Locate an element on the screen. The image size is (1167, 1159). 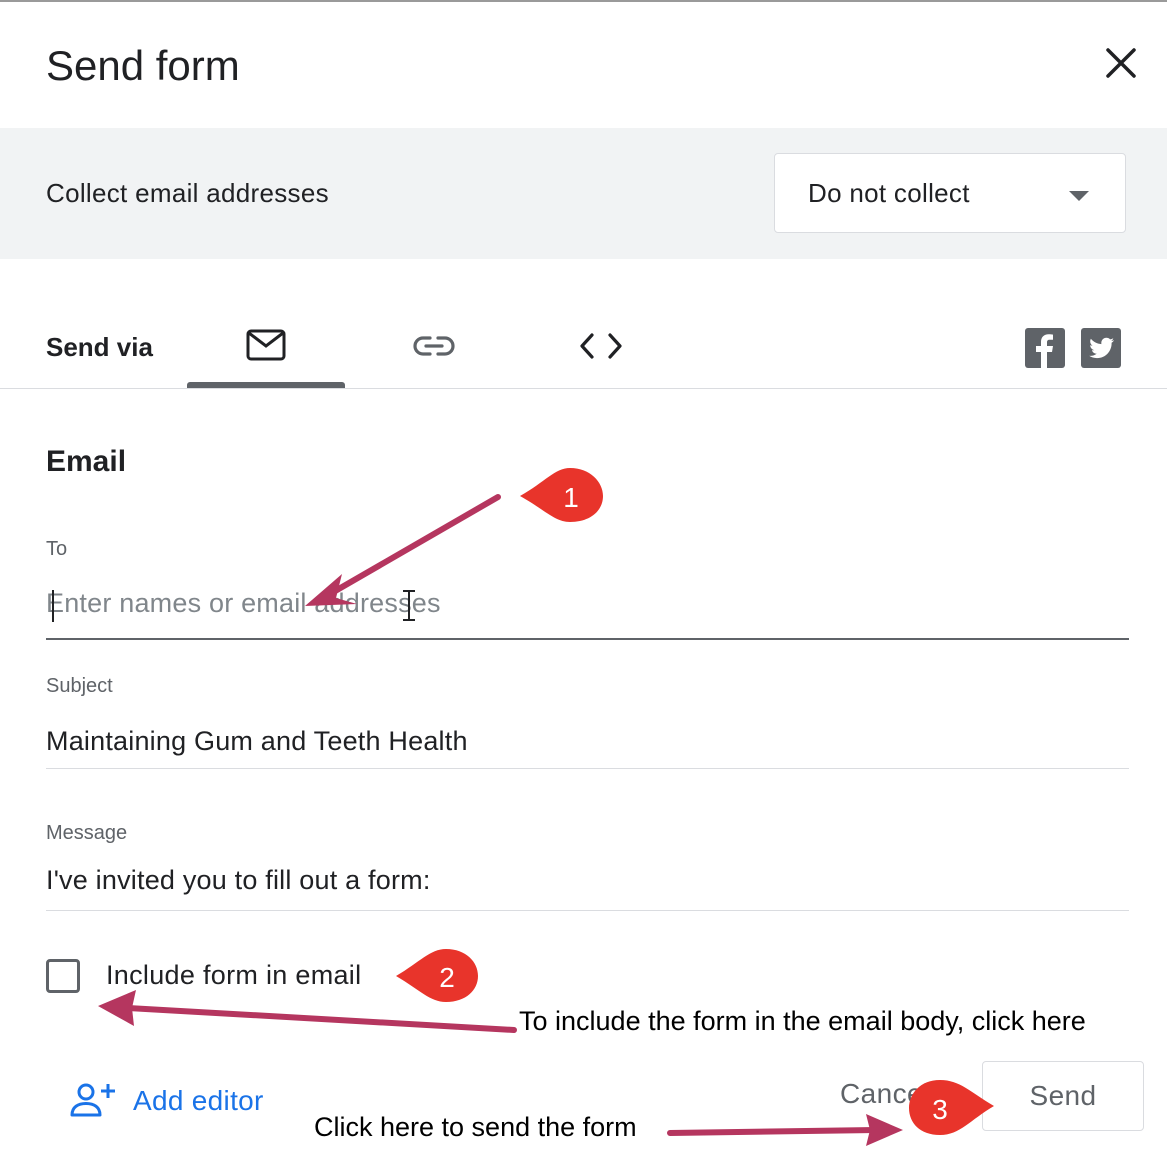
close-icon is located at coordinates (1121, 63).